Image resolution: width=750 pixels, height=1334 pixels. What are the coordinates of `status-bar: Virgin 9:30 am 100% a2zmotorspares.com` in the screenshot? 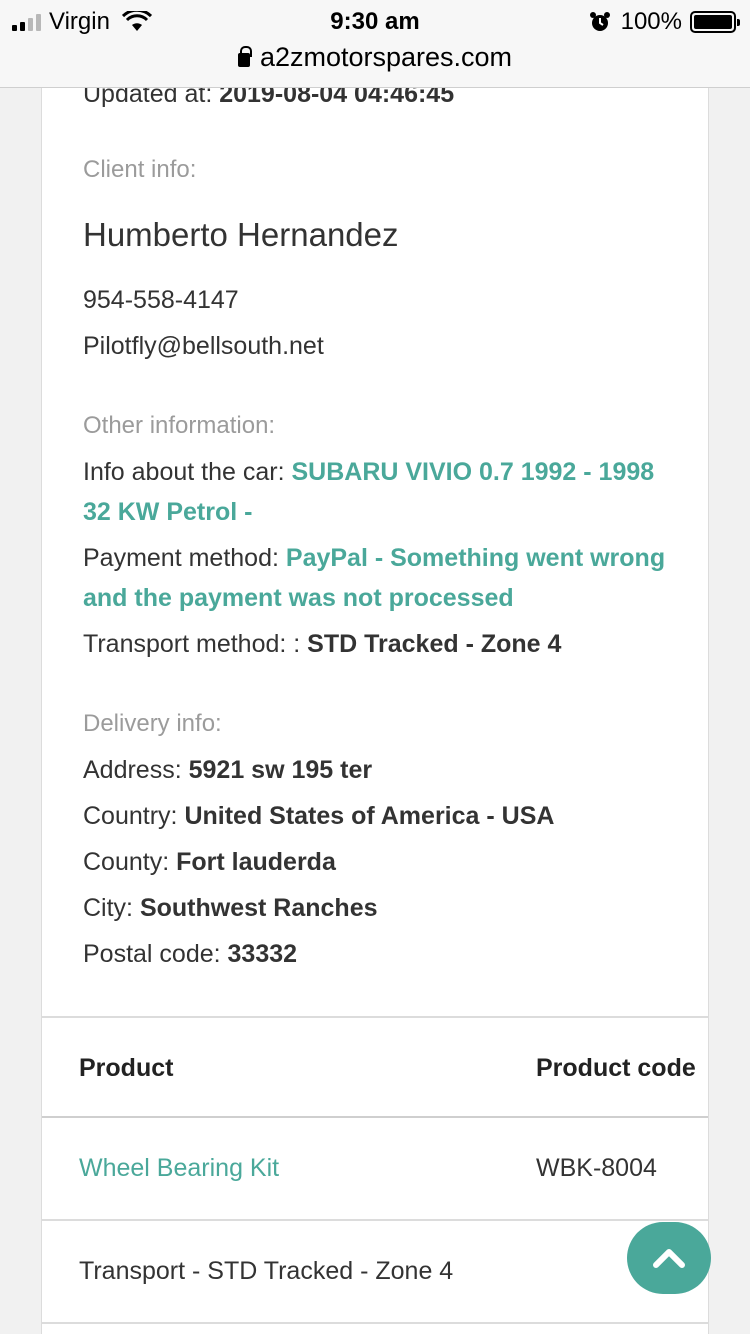 It's located at (375, 44).